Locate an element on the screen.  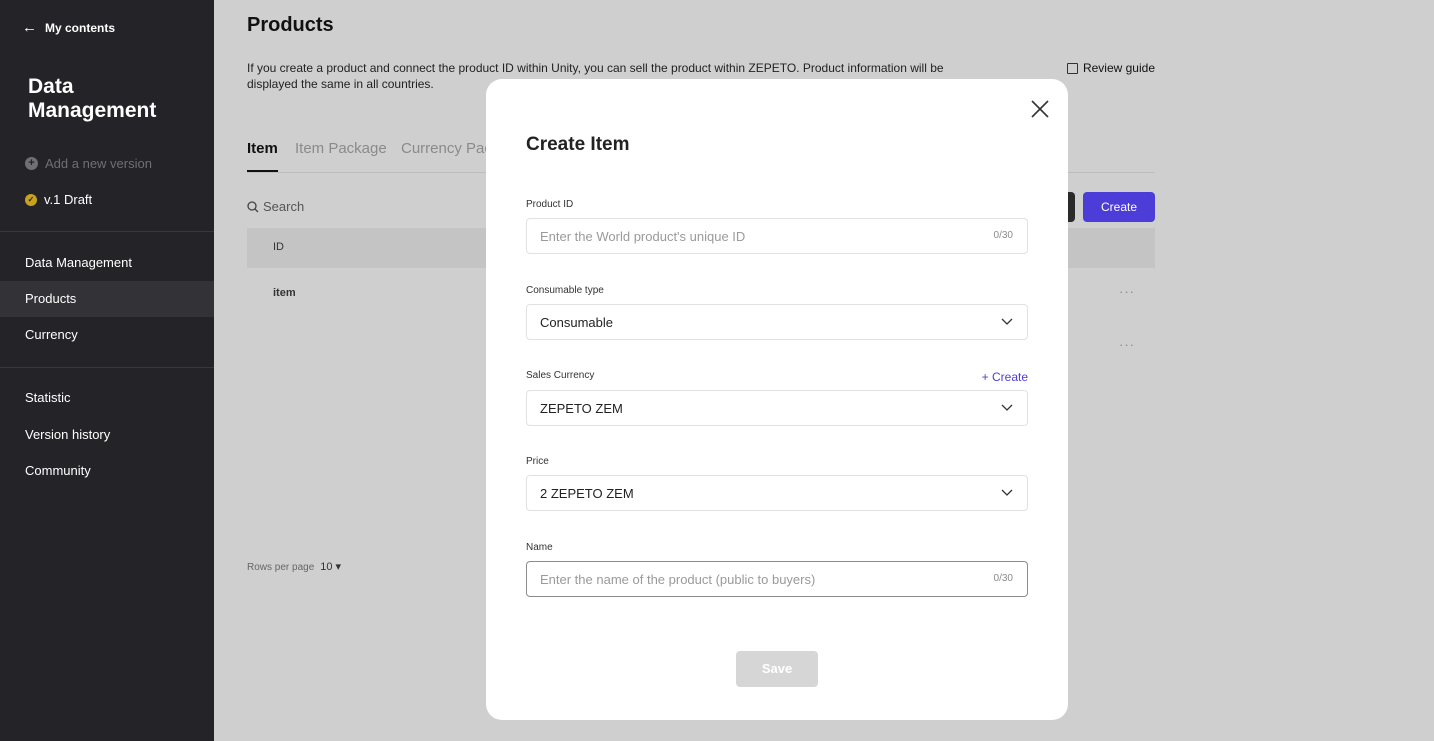
search-placeholder: Search is located at coordinates (284, 206).